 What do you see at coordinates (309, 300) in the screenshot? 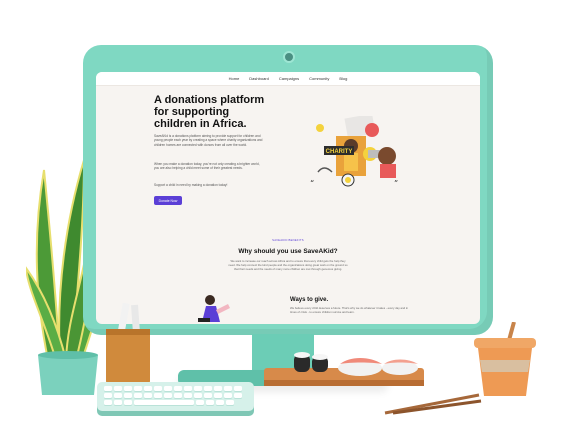
I see `ways-title: Ways to give.` at bounding box center [309, 300].